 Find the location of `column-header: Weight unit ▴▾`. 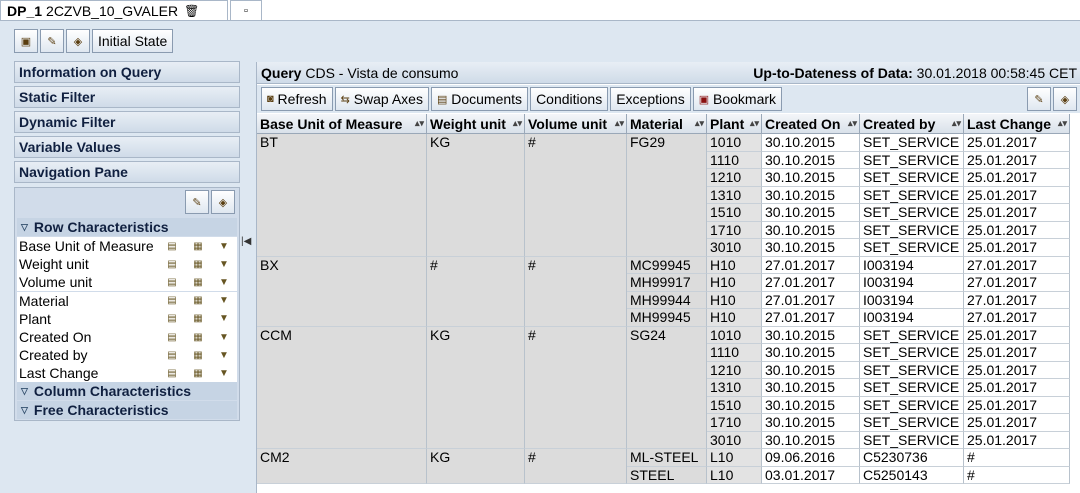

column-header: Weight unit ▴▾ is located at coordinates (476, 124).